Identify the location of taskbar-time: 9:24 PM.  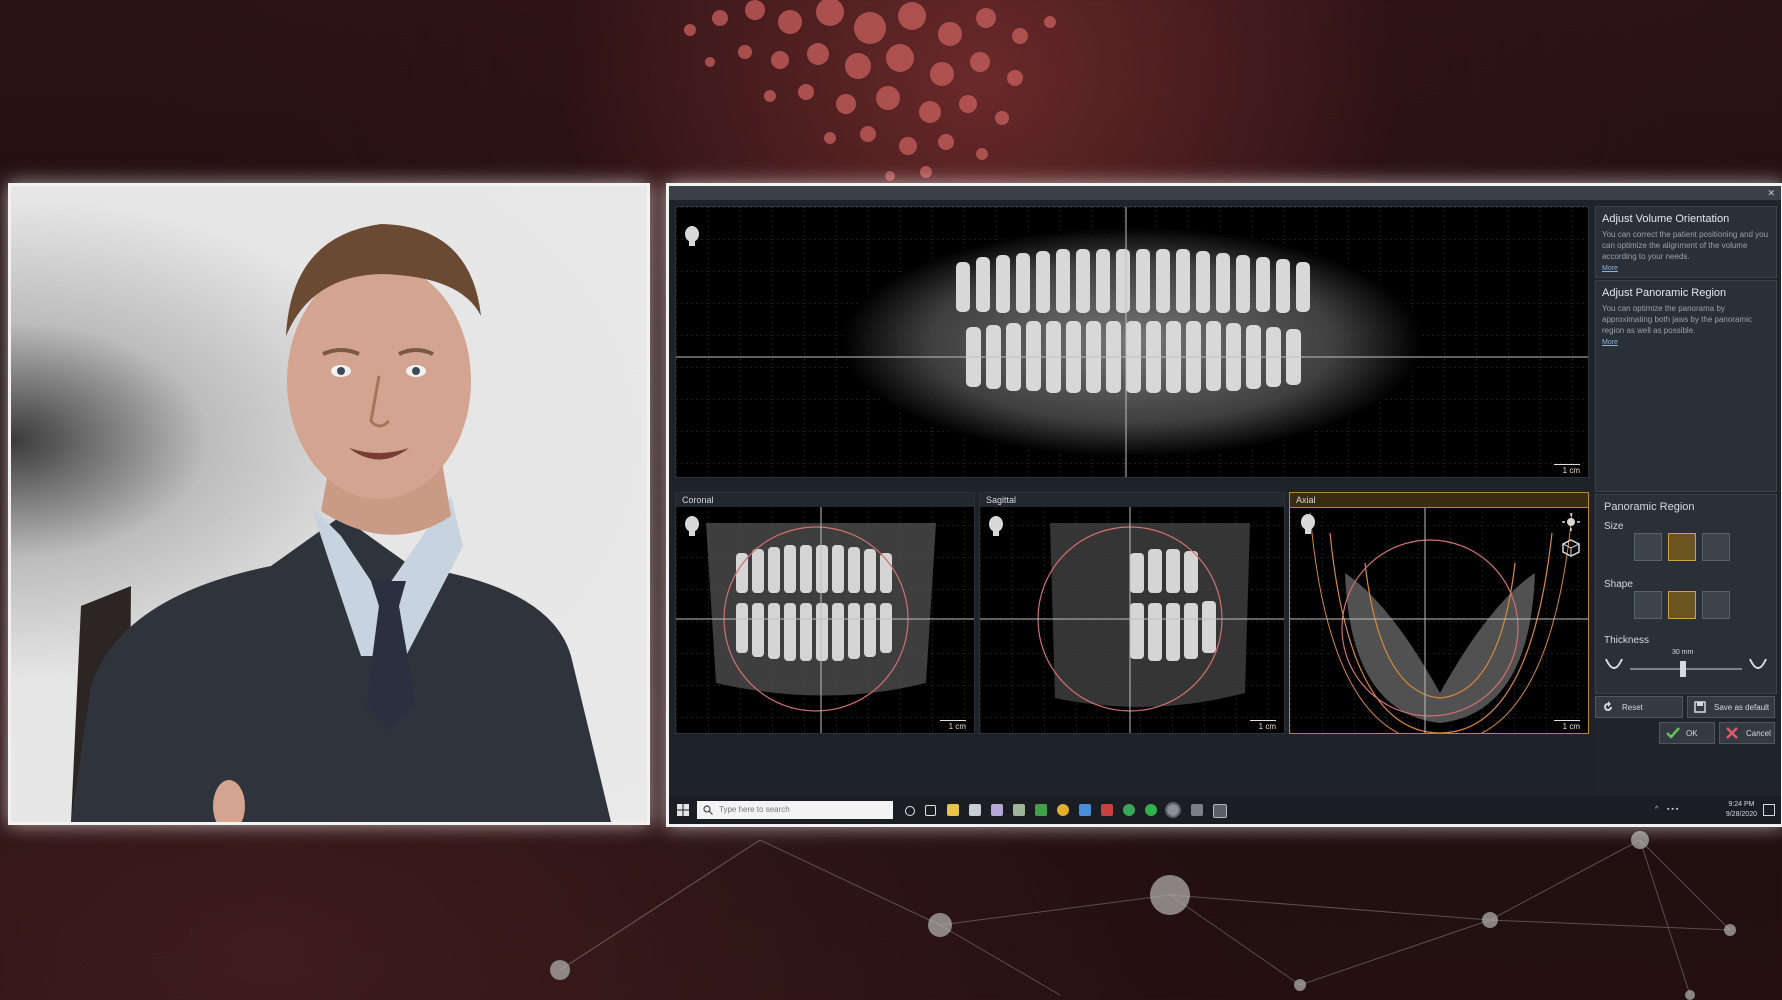
(1741, 804).